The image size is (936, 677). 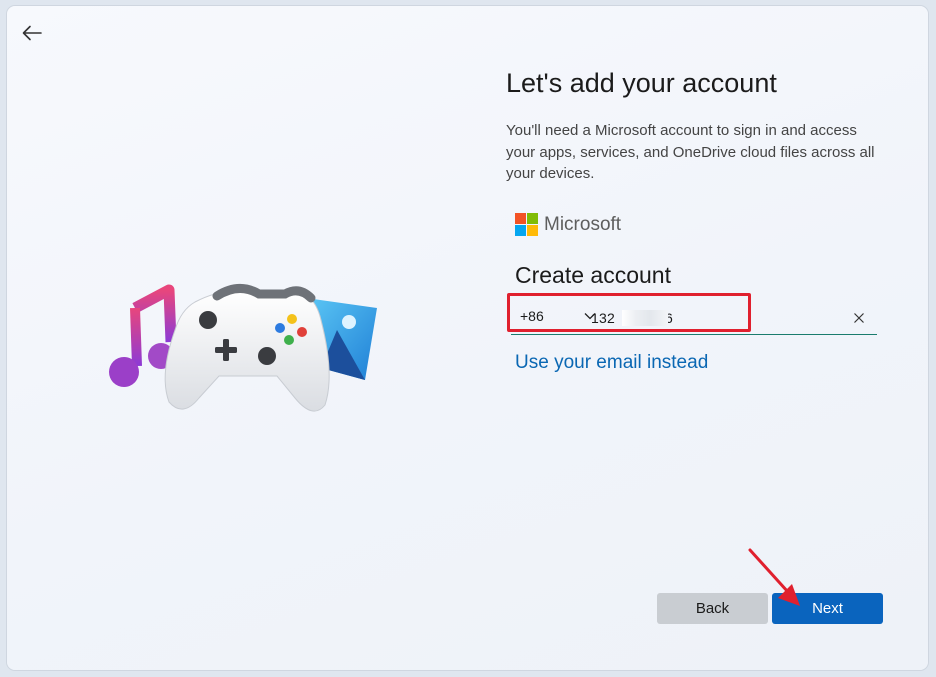 I want to click on brand-name: Microsoft, so click(x=583, y=224).